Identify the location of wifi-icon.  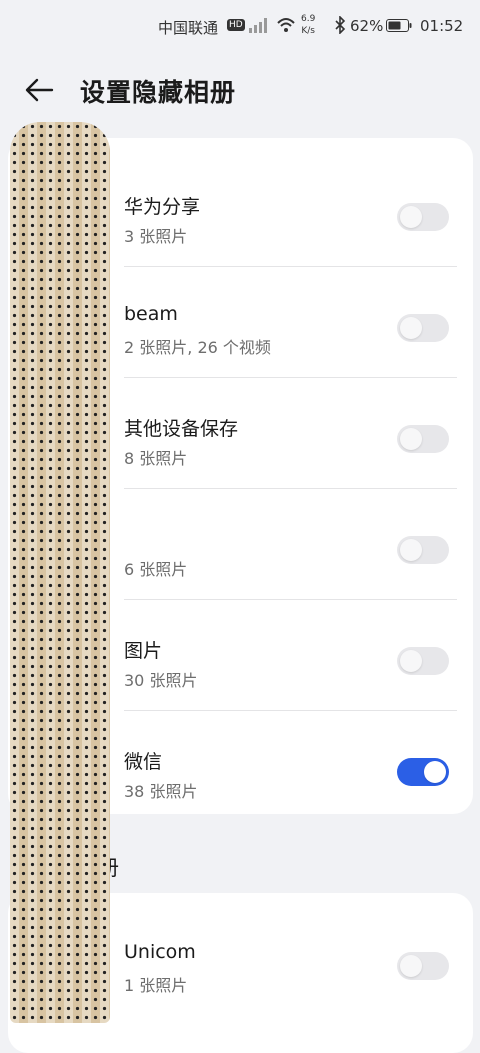
(286, 25).